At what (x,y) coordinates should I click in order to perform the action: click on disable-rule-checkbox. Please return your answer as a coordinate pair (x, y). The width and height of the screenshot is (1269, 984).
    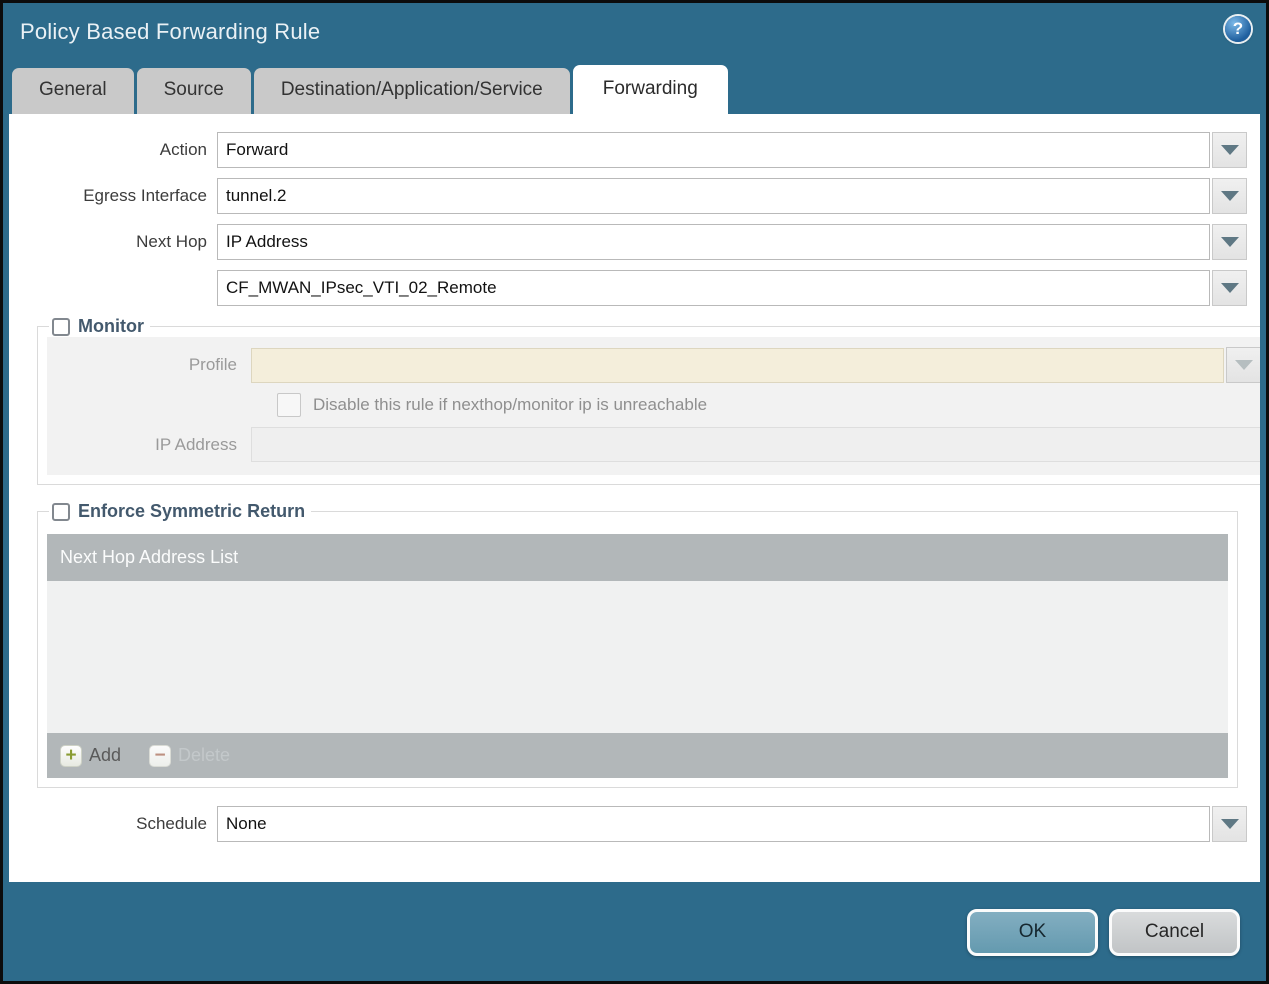
    Looking at the image, I should click on (289, 405).